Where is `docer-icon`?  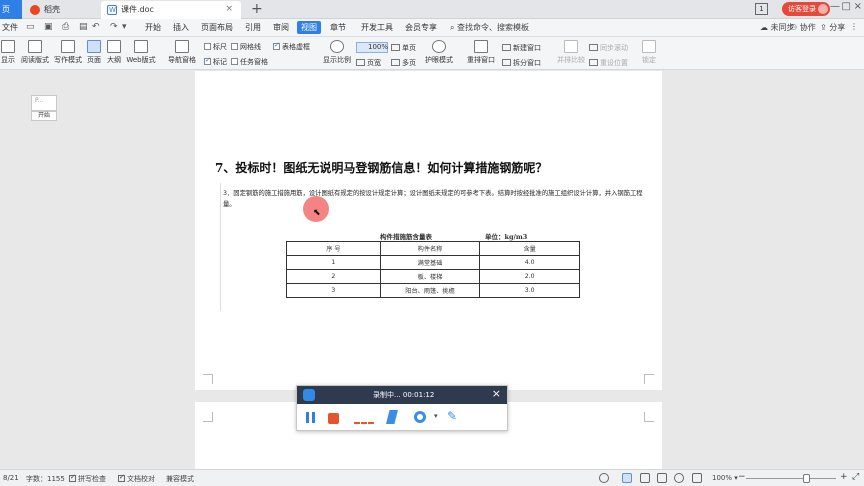
docer-icon is located at coordinates (35, 10).